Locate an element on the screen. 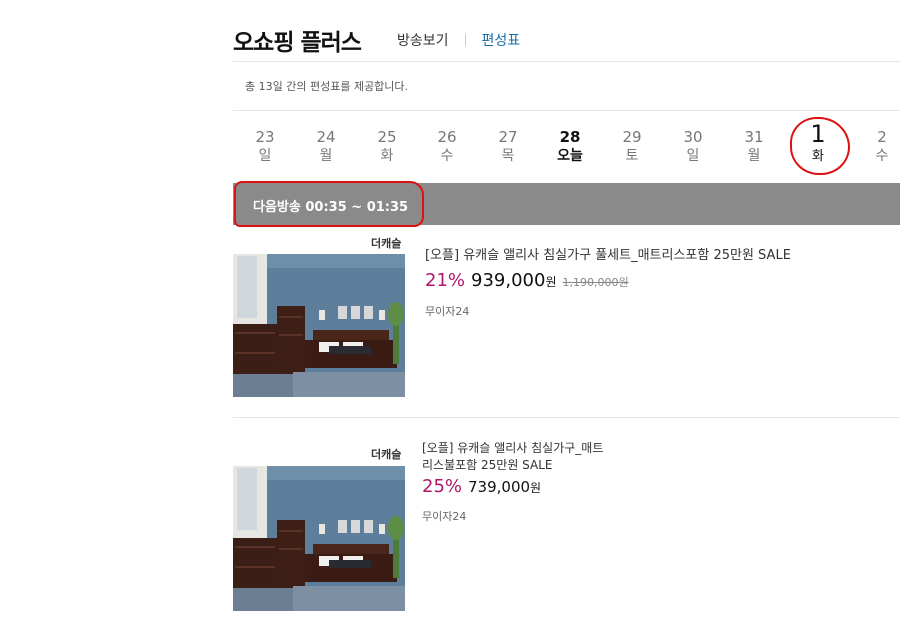 This screenshot has height=623, width=900. date-item: 25 화 is located at coordinates (387, 147).